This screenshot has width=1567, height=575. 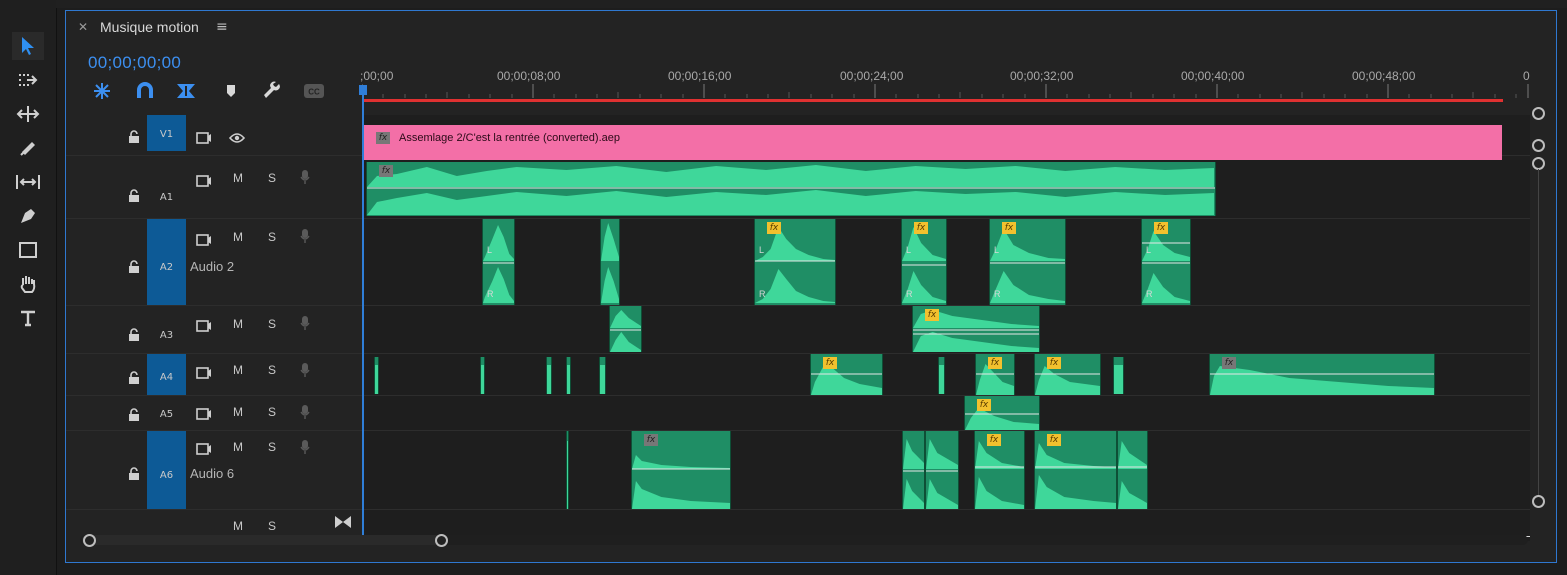 What do you see at coordinates (28, 148) in the screenshot?
I see `razor-tool-icon` at bounding box center [28, 148].